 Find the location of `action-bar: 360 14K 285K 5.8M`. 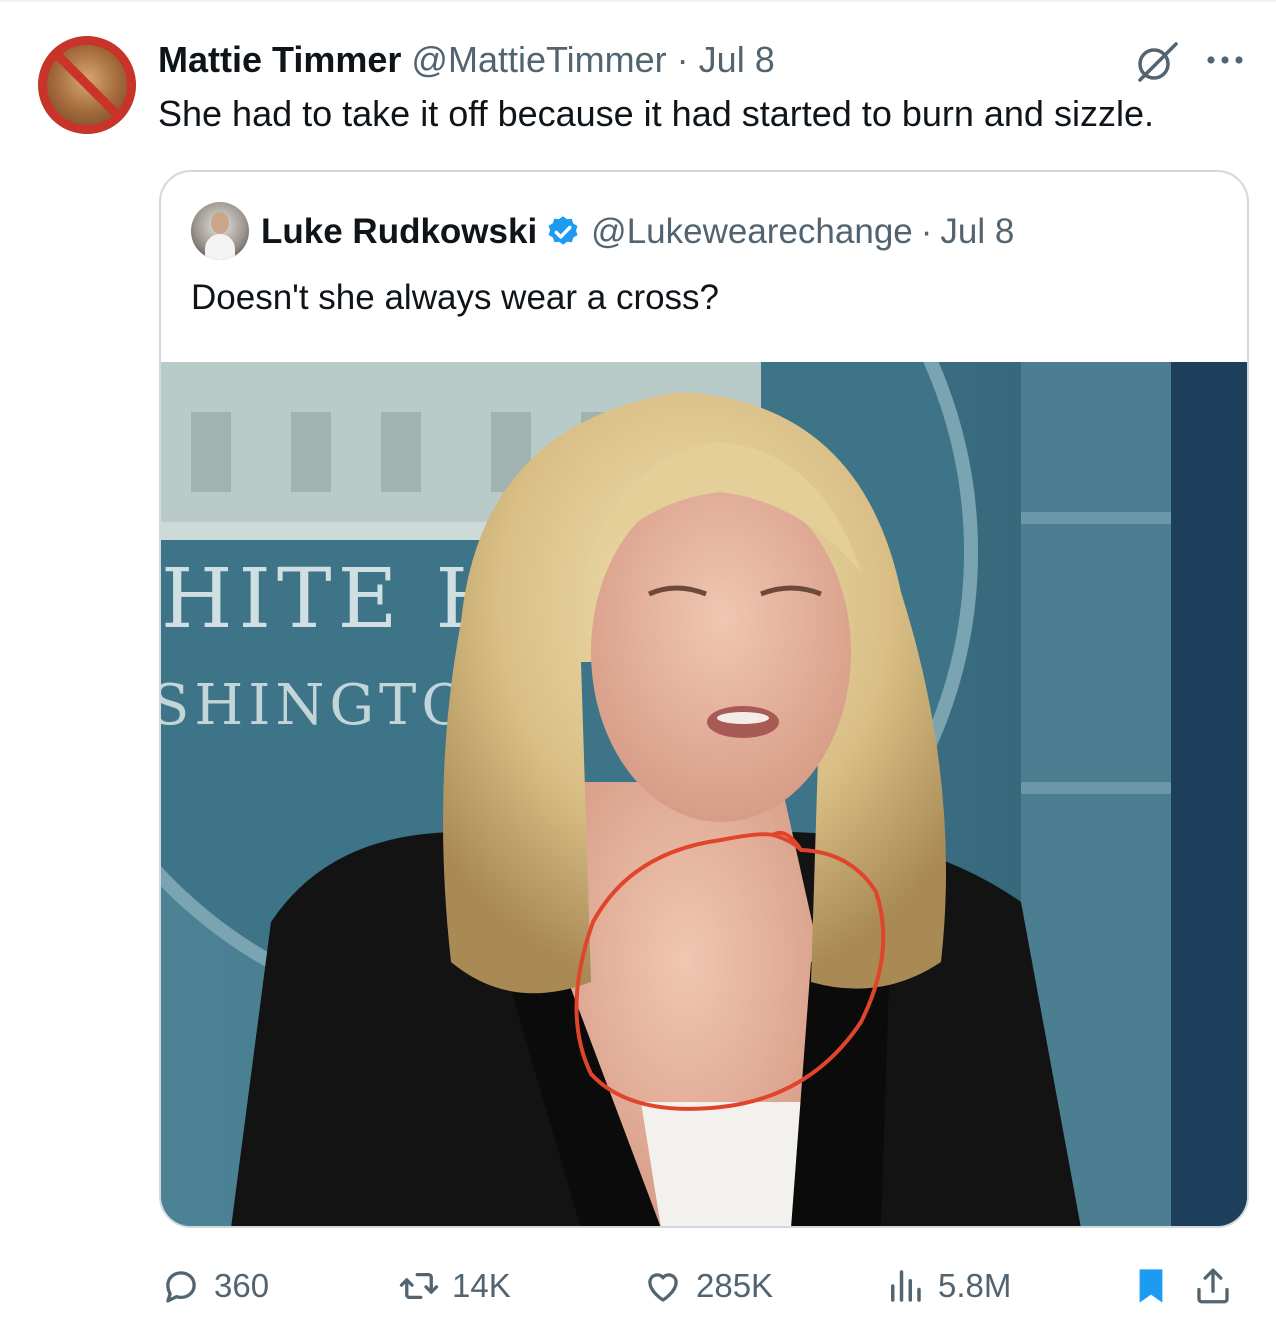

action-bar: 360 14K 285K 5.8M is located at coordinates (638, 1286).